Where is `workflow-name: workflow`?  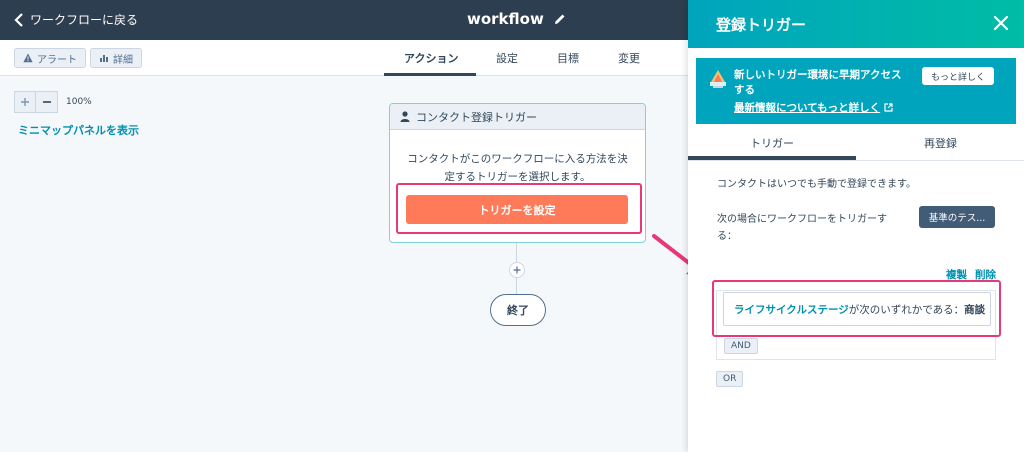
workflow-name: workflow is located at coordinates (505, 19).